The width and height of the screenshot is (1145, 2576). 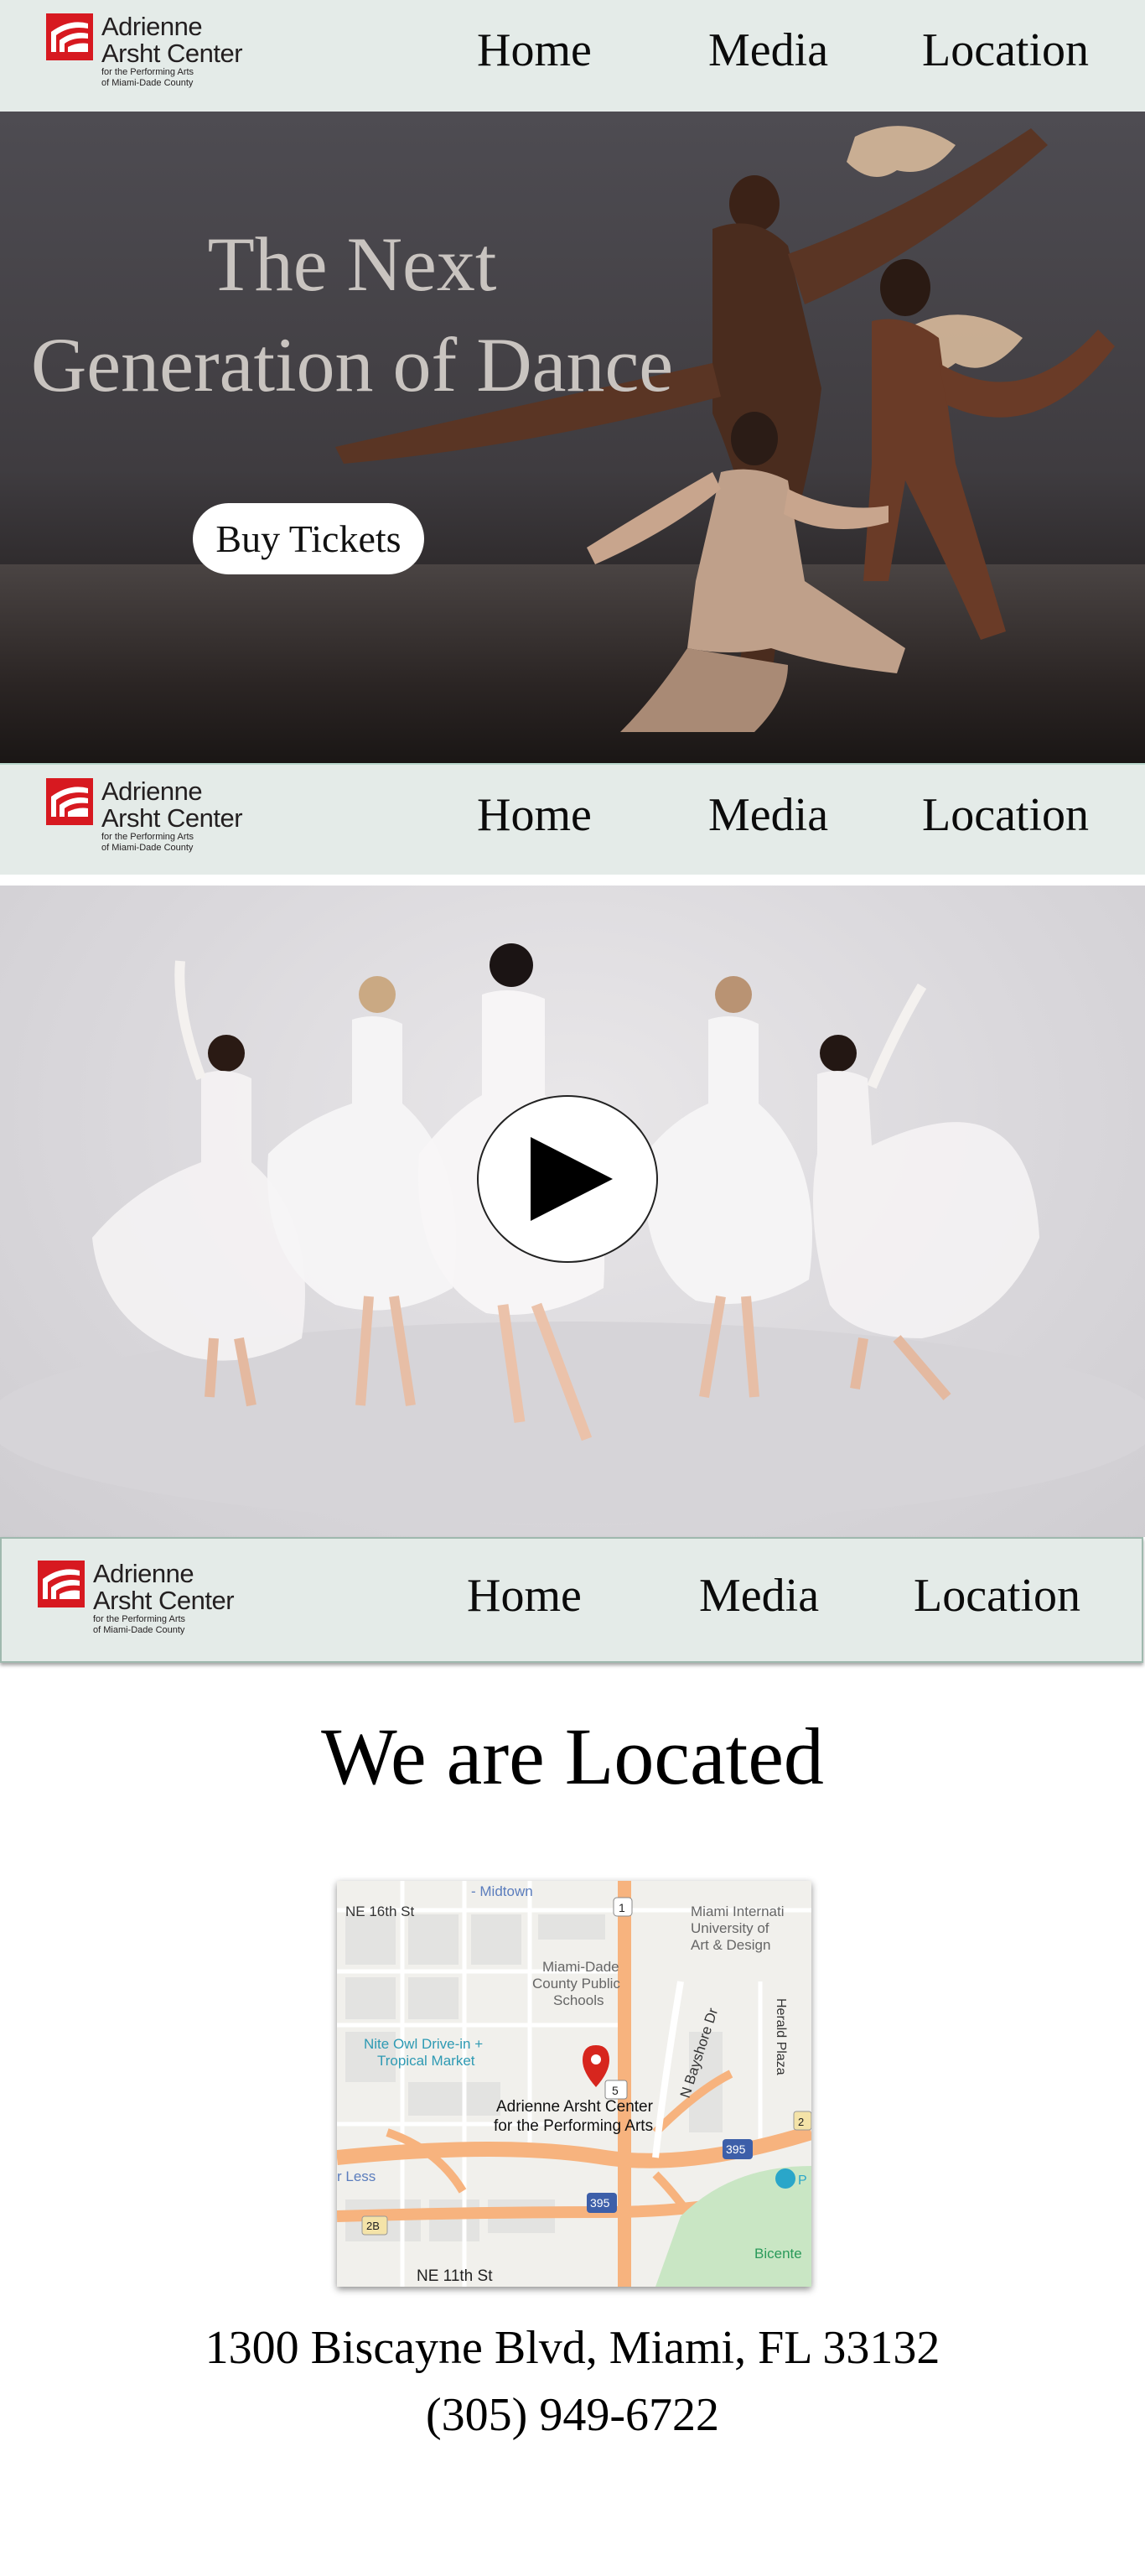 What do you see at coordinates (352, 365) in the screenshot?
I see `hero-title-line-2: Generation of Dance` at bounding box center [352, 365].